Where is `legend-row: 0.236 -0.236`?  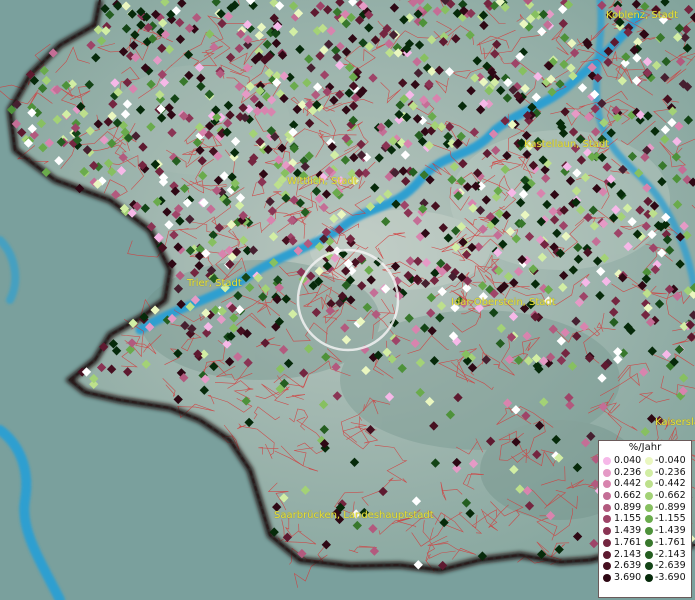 legend-row: 0.236 -0.236 is located at coordinates (645, 473).